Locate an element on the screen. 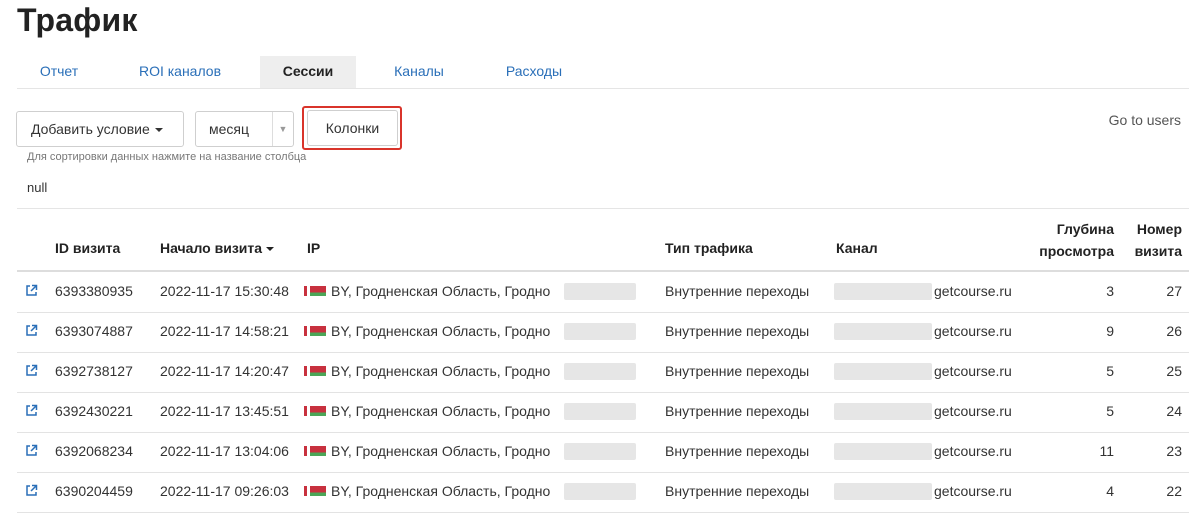 This screenshot has width=1199, height=513. cell-visit-start: 2022-11-17 14:58:21 is located at coordinates (224, 331).